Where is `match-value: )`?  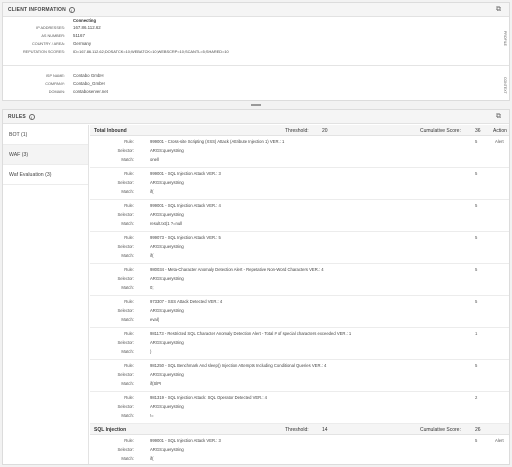
match-value: ) is located at coordinates (151, 351).